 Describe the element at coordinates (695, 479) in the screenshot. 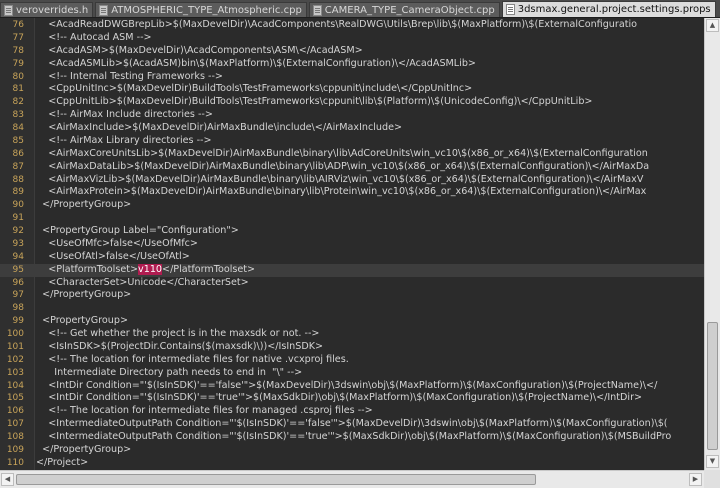

I see `scroll-right-arrow-icon: ▶` at that location.